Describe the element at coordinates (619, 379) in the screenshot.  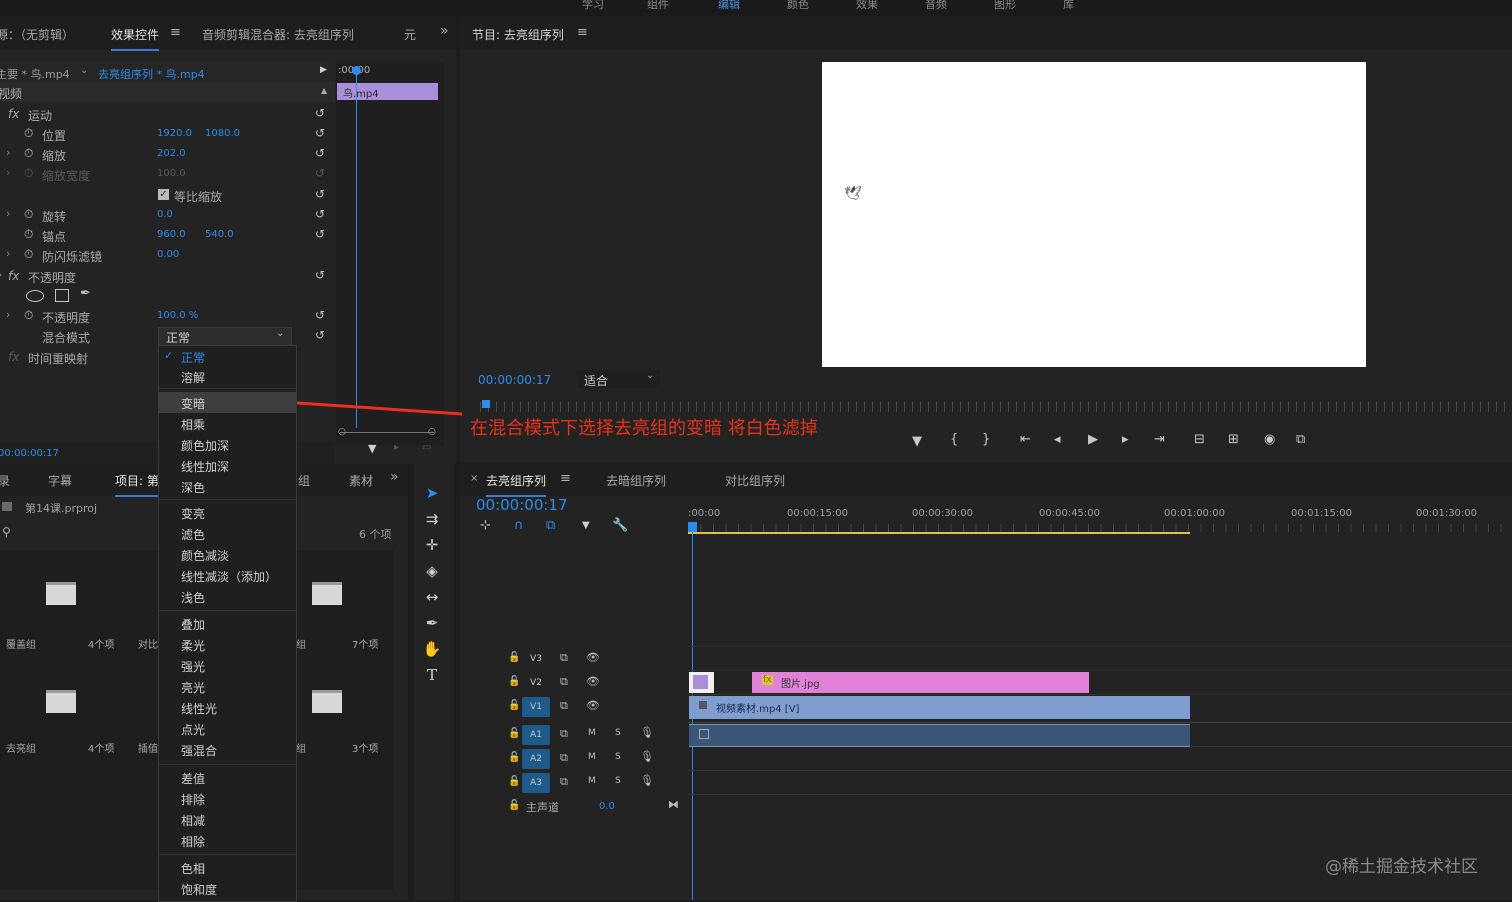
I see `fit-dropdown: 适合 ⌄` at that location.